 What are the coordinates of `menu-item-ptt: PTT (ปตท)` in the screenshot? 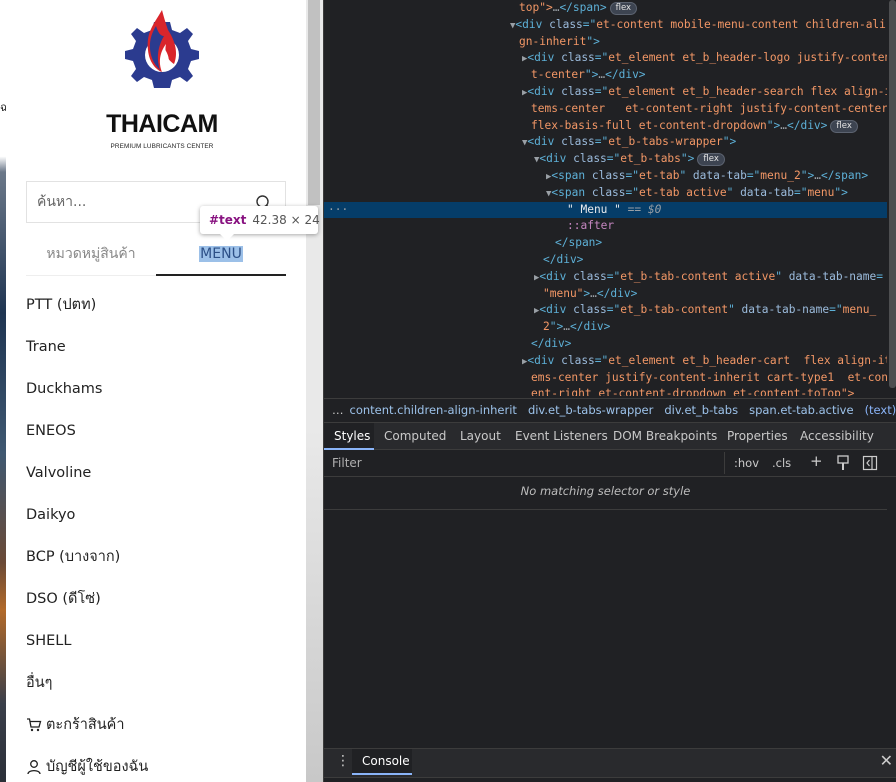 It's located at (161, 305).